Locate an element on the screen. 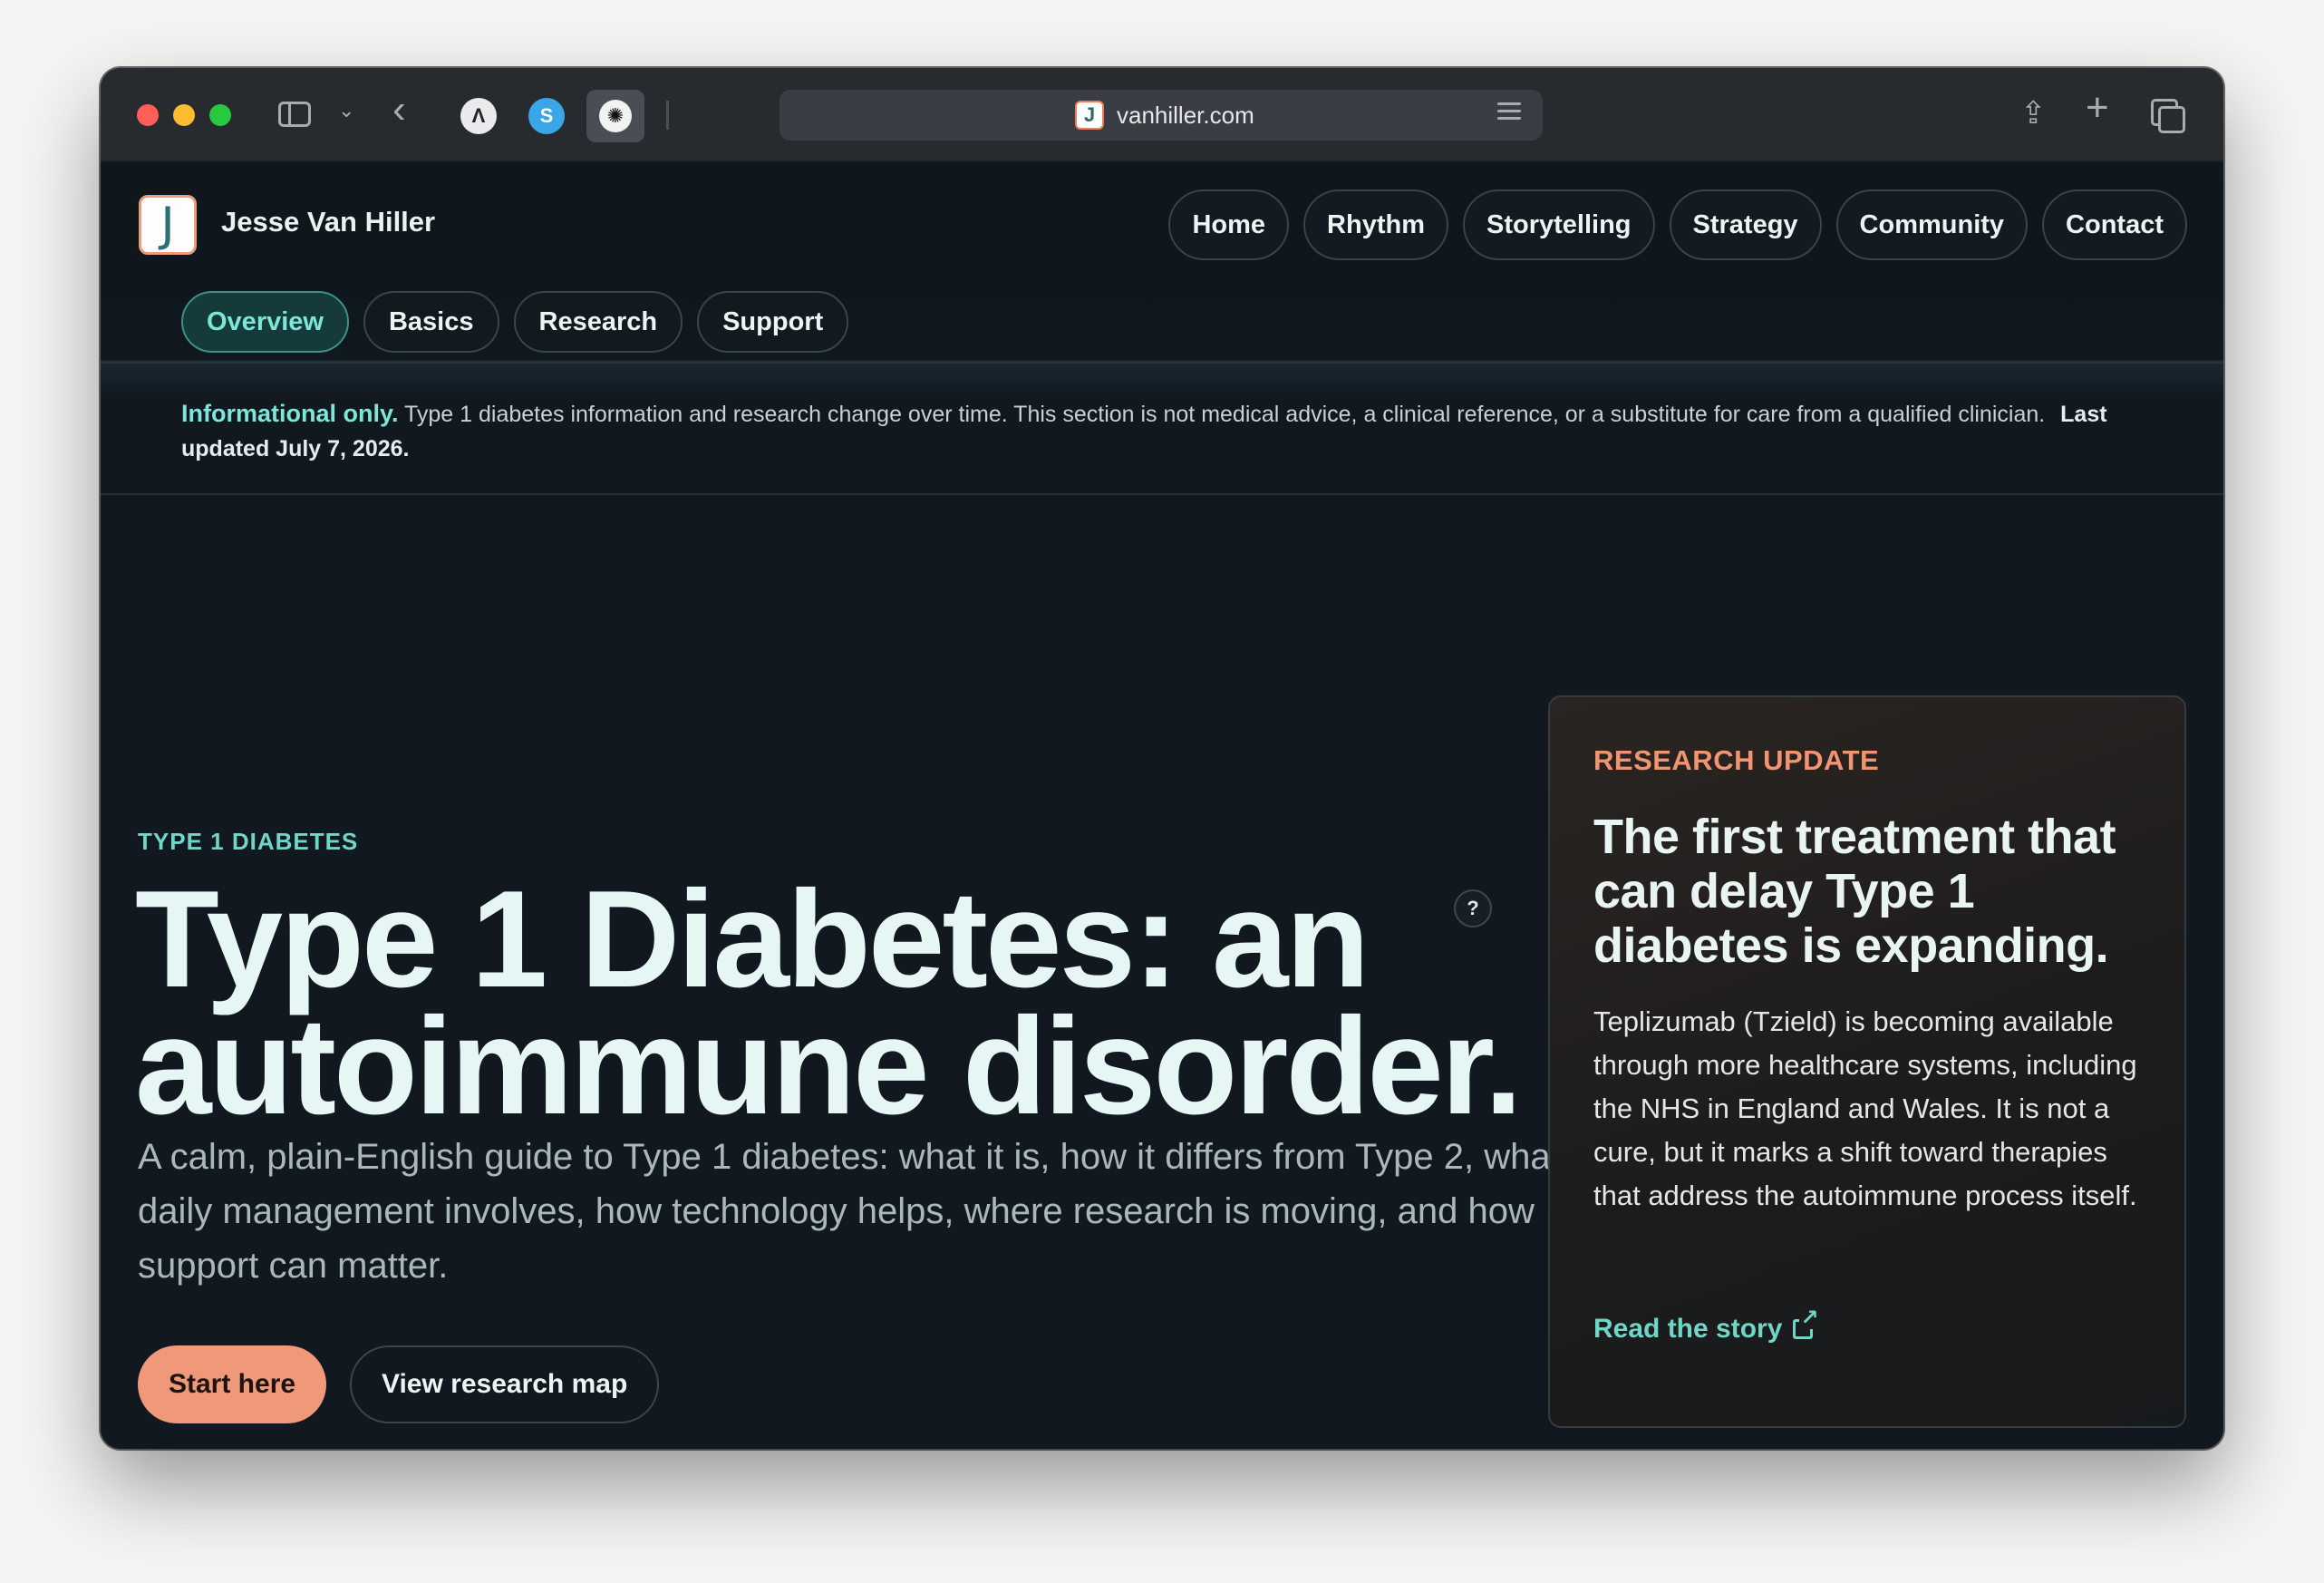 Image resolution: width=2324 pixels, height=1583 pixels. nav-community: Community is located at coordinates (1932, 224).